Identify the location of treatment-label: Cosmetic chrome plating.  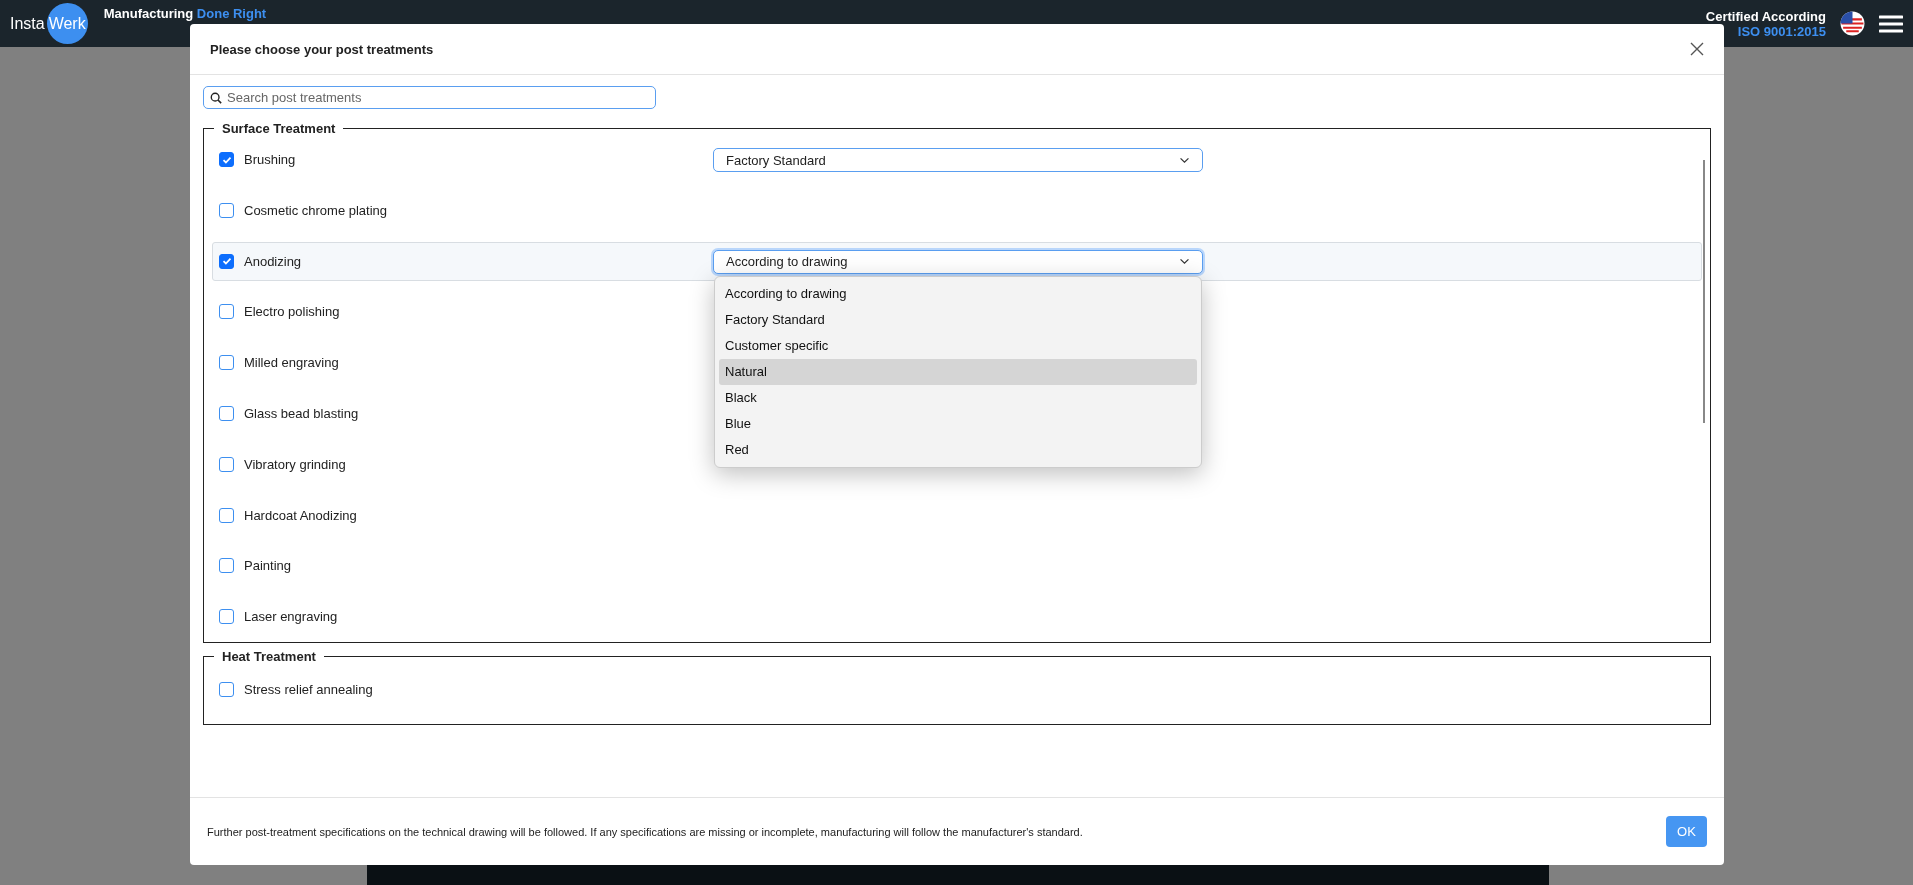
(316, 210).